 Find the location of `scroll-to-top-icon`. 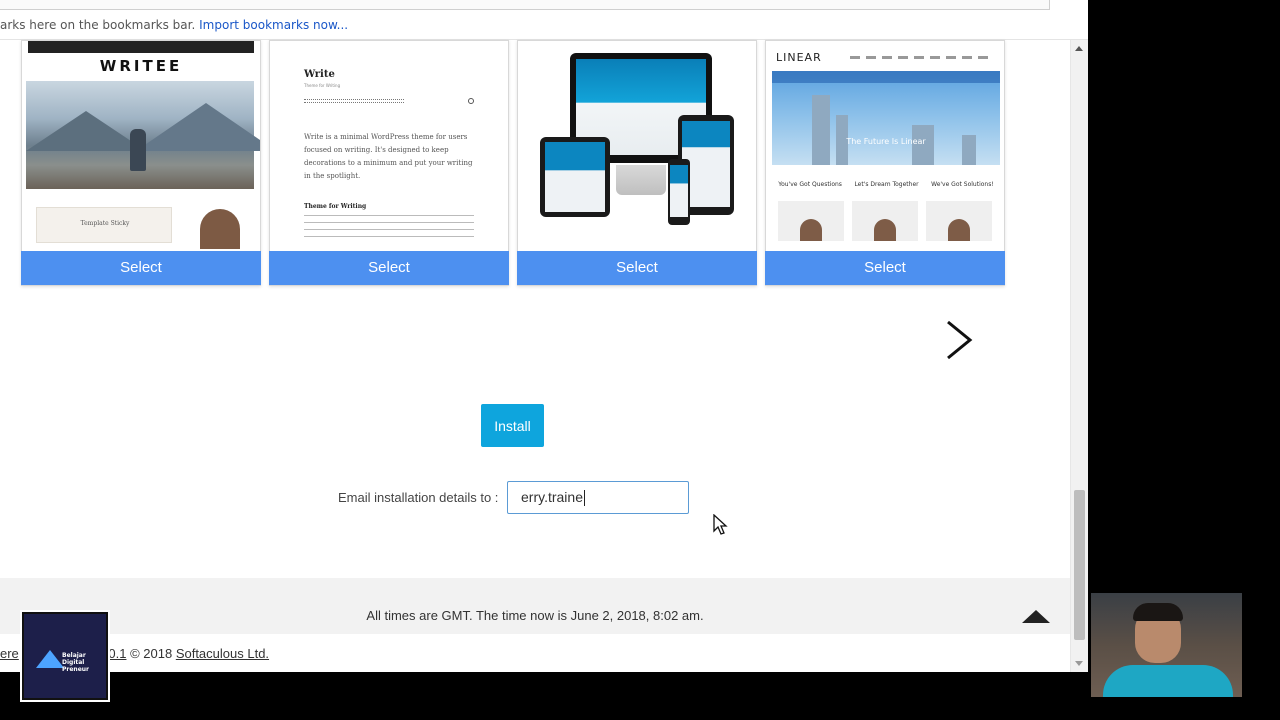

scroll-to-top-icon is located at coordinates (1036, 616).